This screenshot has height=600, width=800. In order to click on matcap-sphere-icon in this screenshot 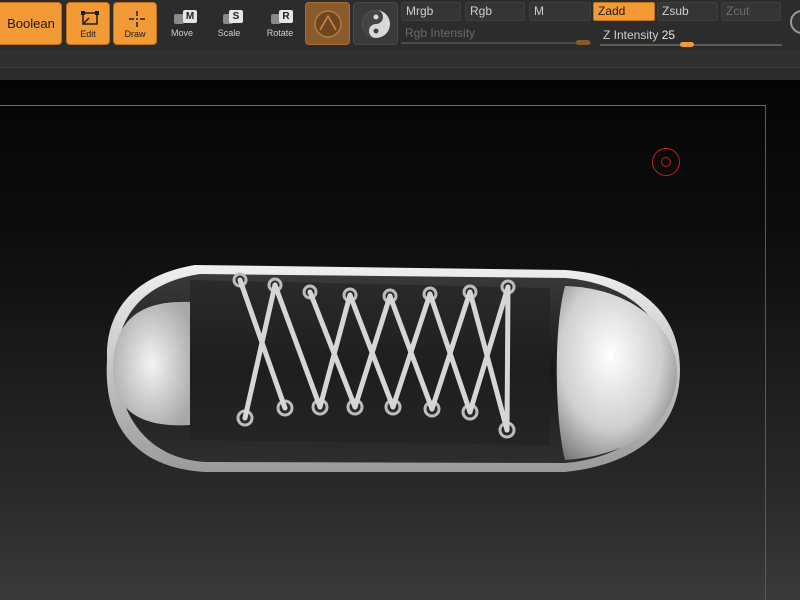, I will do `click(328, 24)`.